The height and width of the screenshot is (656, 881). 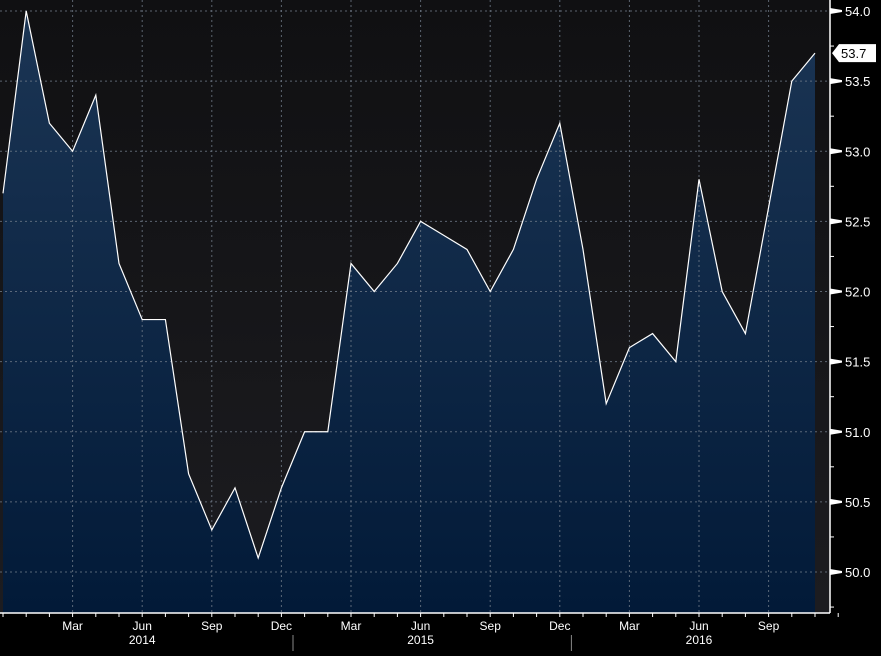 What do you see at coordinates (857, 432) in the screenshot?
I see `y-tick-label: 51.0` at bounding box center [857, 432].